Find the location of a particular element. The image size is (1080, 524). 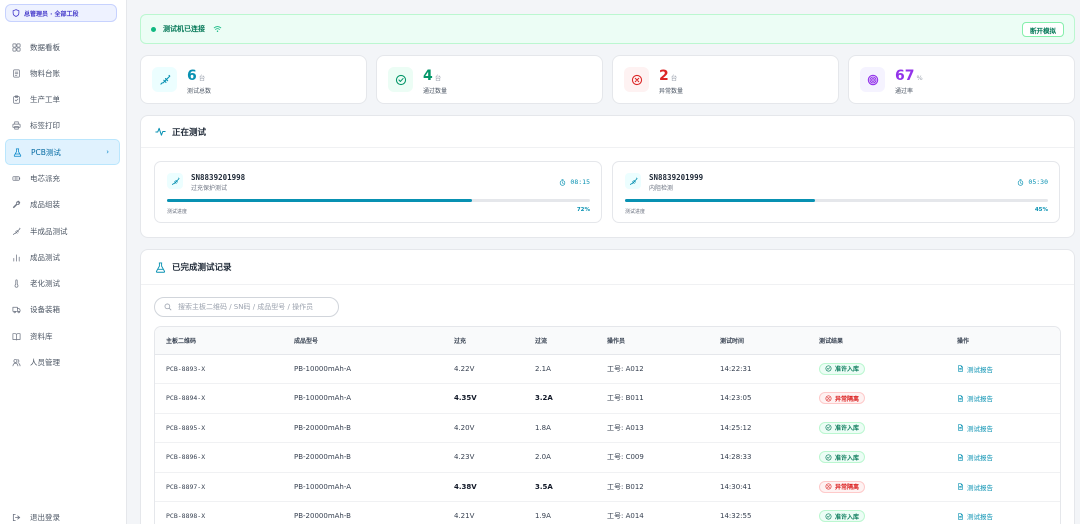

cell-test-time: 14:23:05 is located at coordinates (758, 398).